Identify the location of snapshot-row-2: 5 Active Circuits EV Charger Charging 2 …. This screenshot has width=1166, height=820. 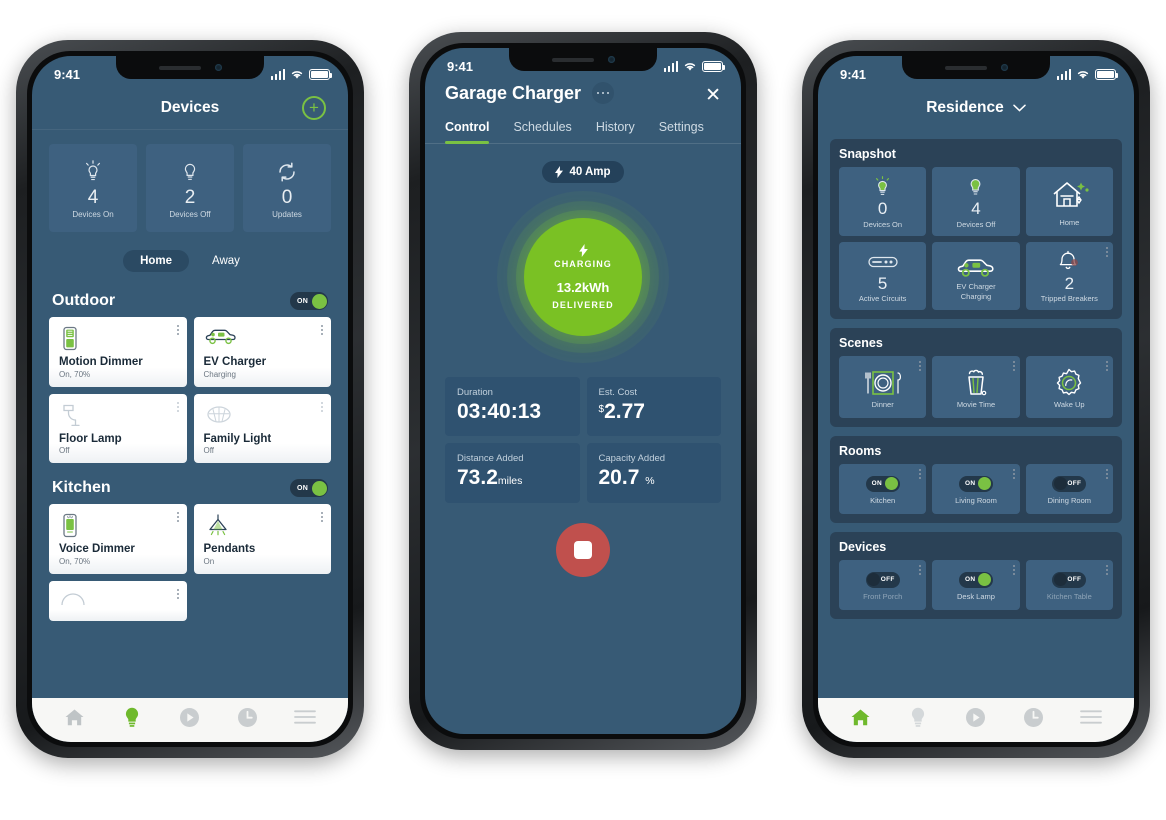
(976, 276).